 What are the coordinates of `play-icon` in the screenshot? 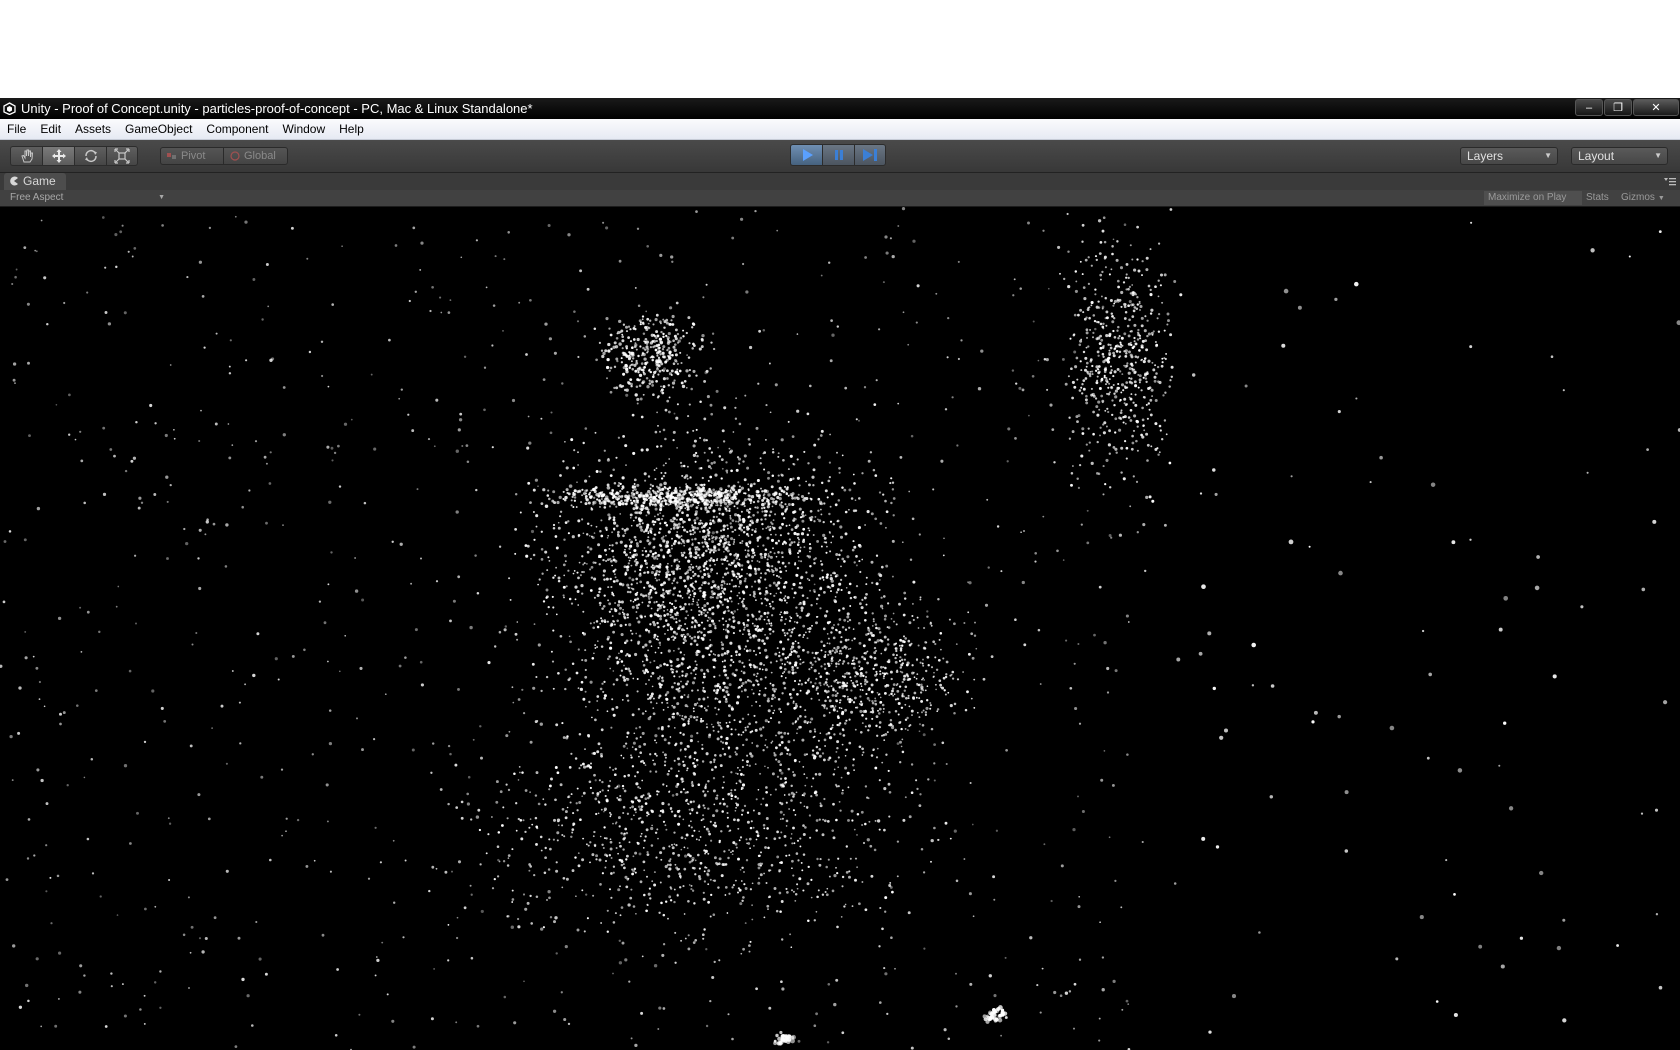 It's located at (807, 155).